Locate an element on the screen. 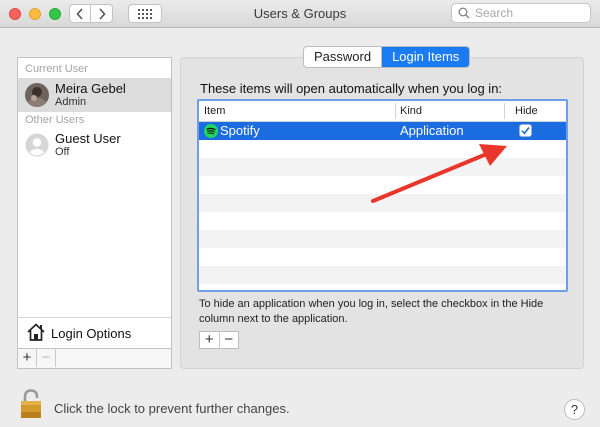 Image resolution: width=600 pixels, height=427 pixels. other-users-heading: Other Users is located at coordinates (55, 120).